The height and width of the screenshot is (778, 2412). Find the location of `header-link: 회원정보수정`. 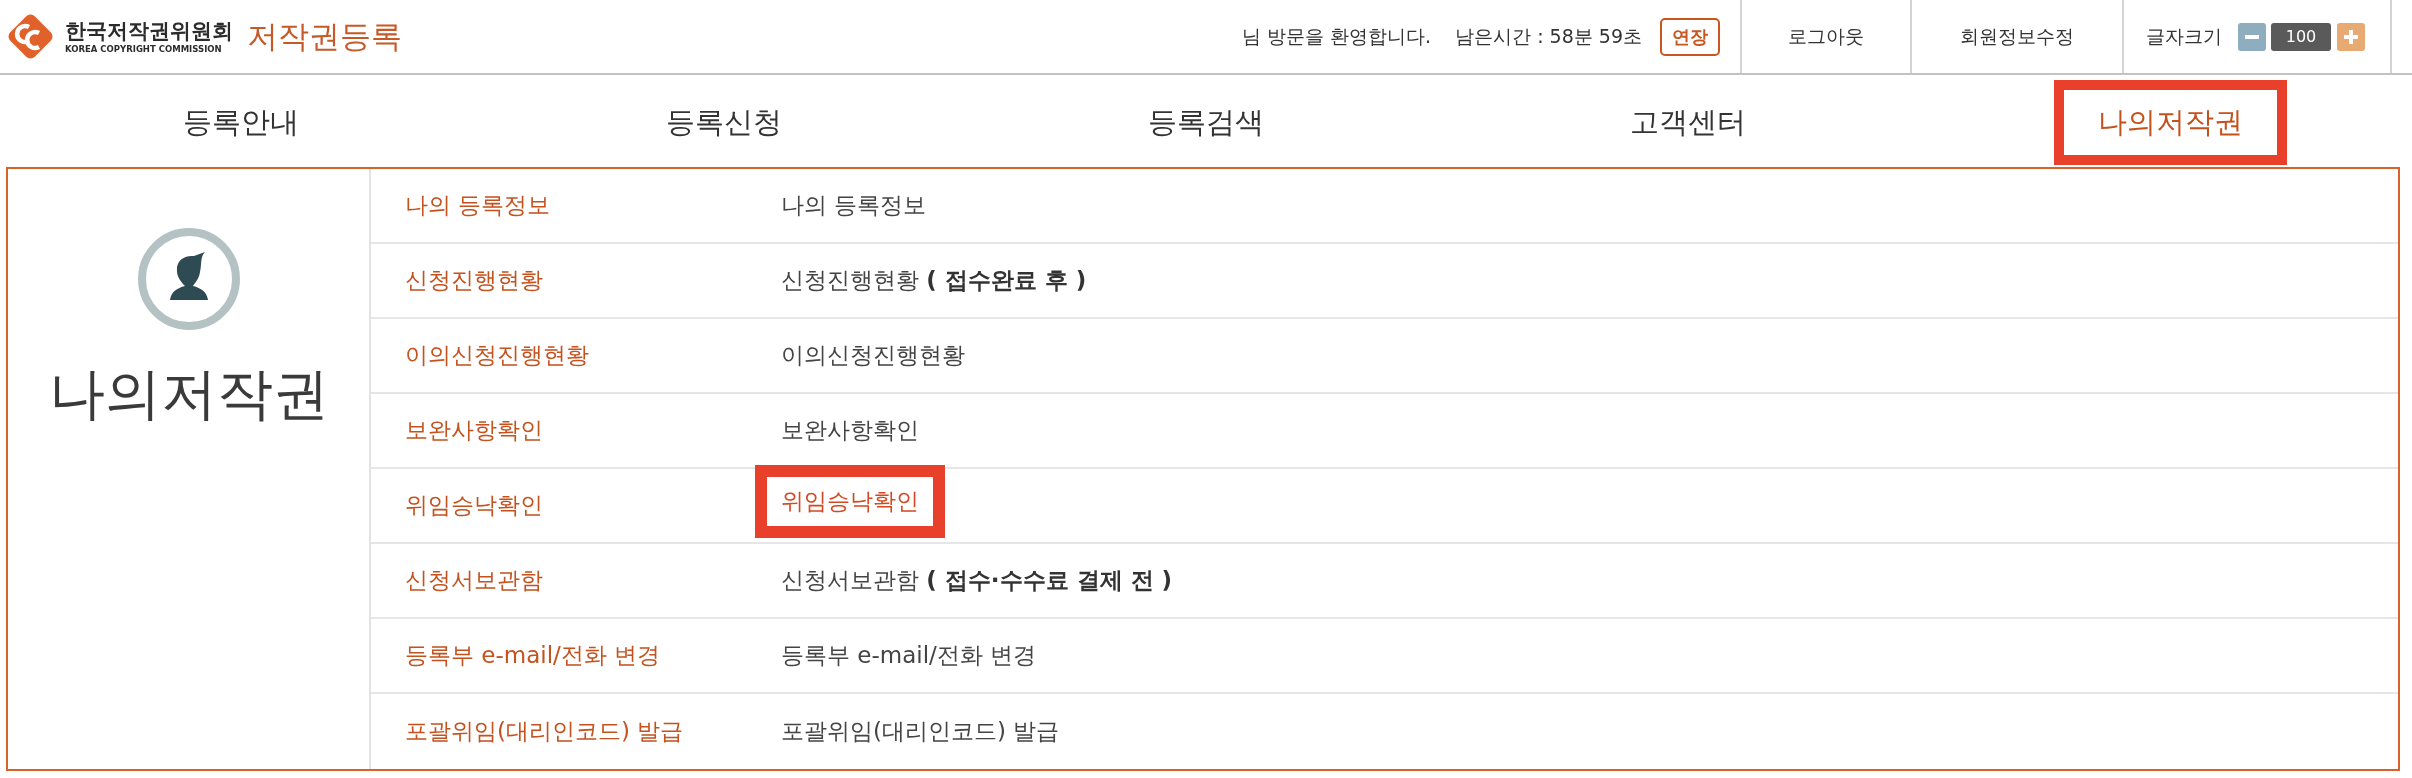

header-link: 회원정보수정 is located at coordinates (2016, 36).